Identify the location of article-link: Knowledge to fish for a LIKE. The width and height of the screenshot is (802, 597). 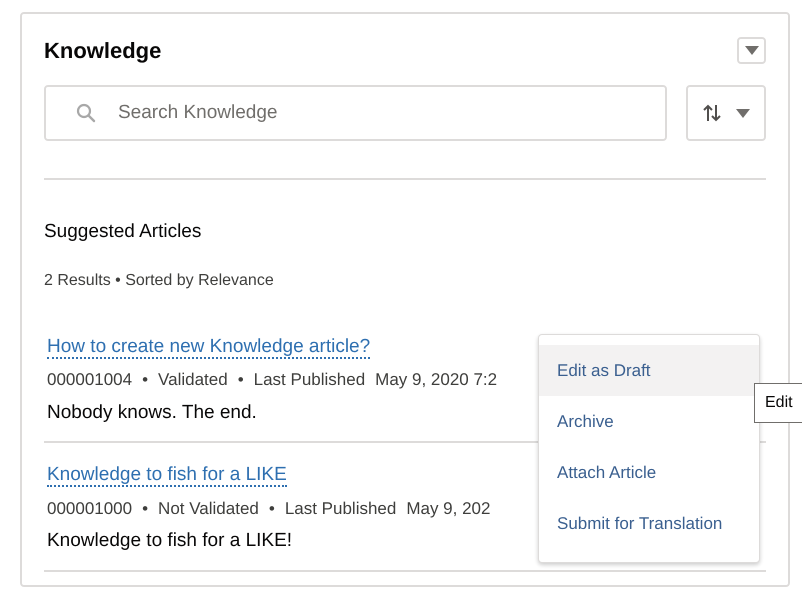
(167, 475).